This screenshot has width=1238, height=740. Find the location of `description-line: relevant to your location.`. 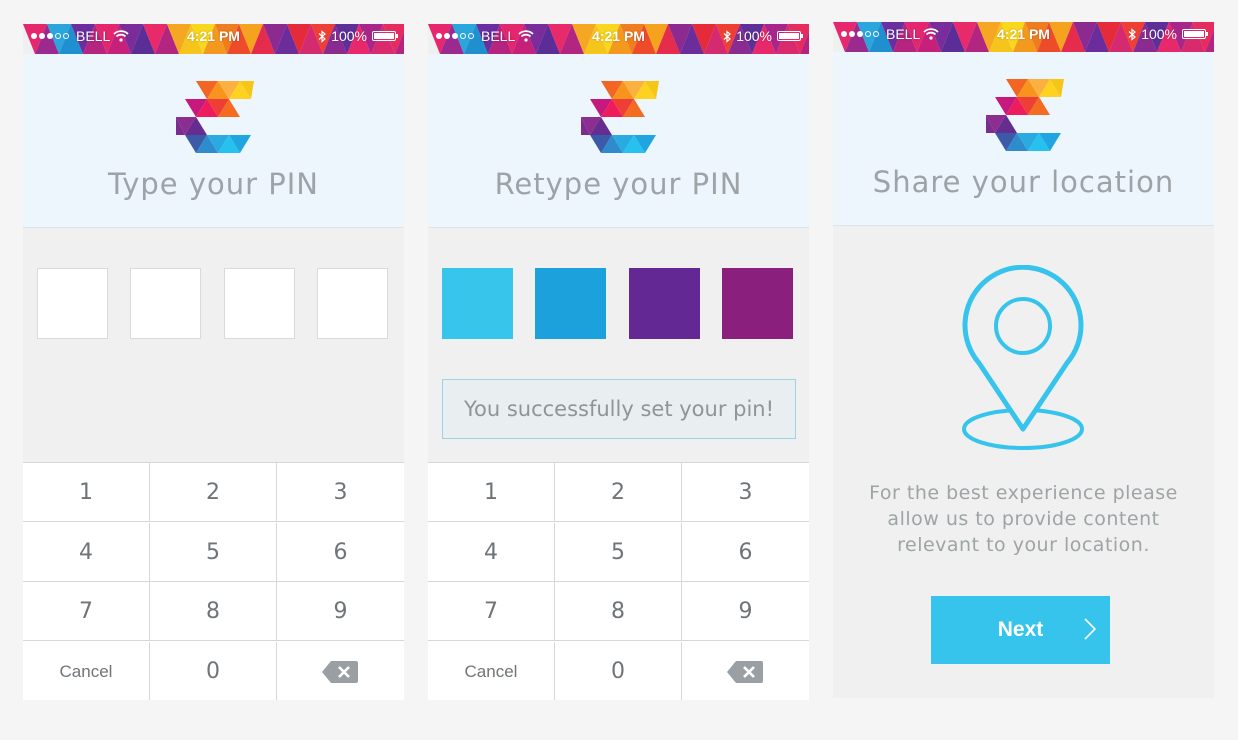

description-line: relevant to your location. is located at coordinates (1023, 545).